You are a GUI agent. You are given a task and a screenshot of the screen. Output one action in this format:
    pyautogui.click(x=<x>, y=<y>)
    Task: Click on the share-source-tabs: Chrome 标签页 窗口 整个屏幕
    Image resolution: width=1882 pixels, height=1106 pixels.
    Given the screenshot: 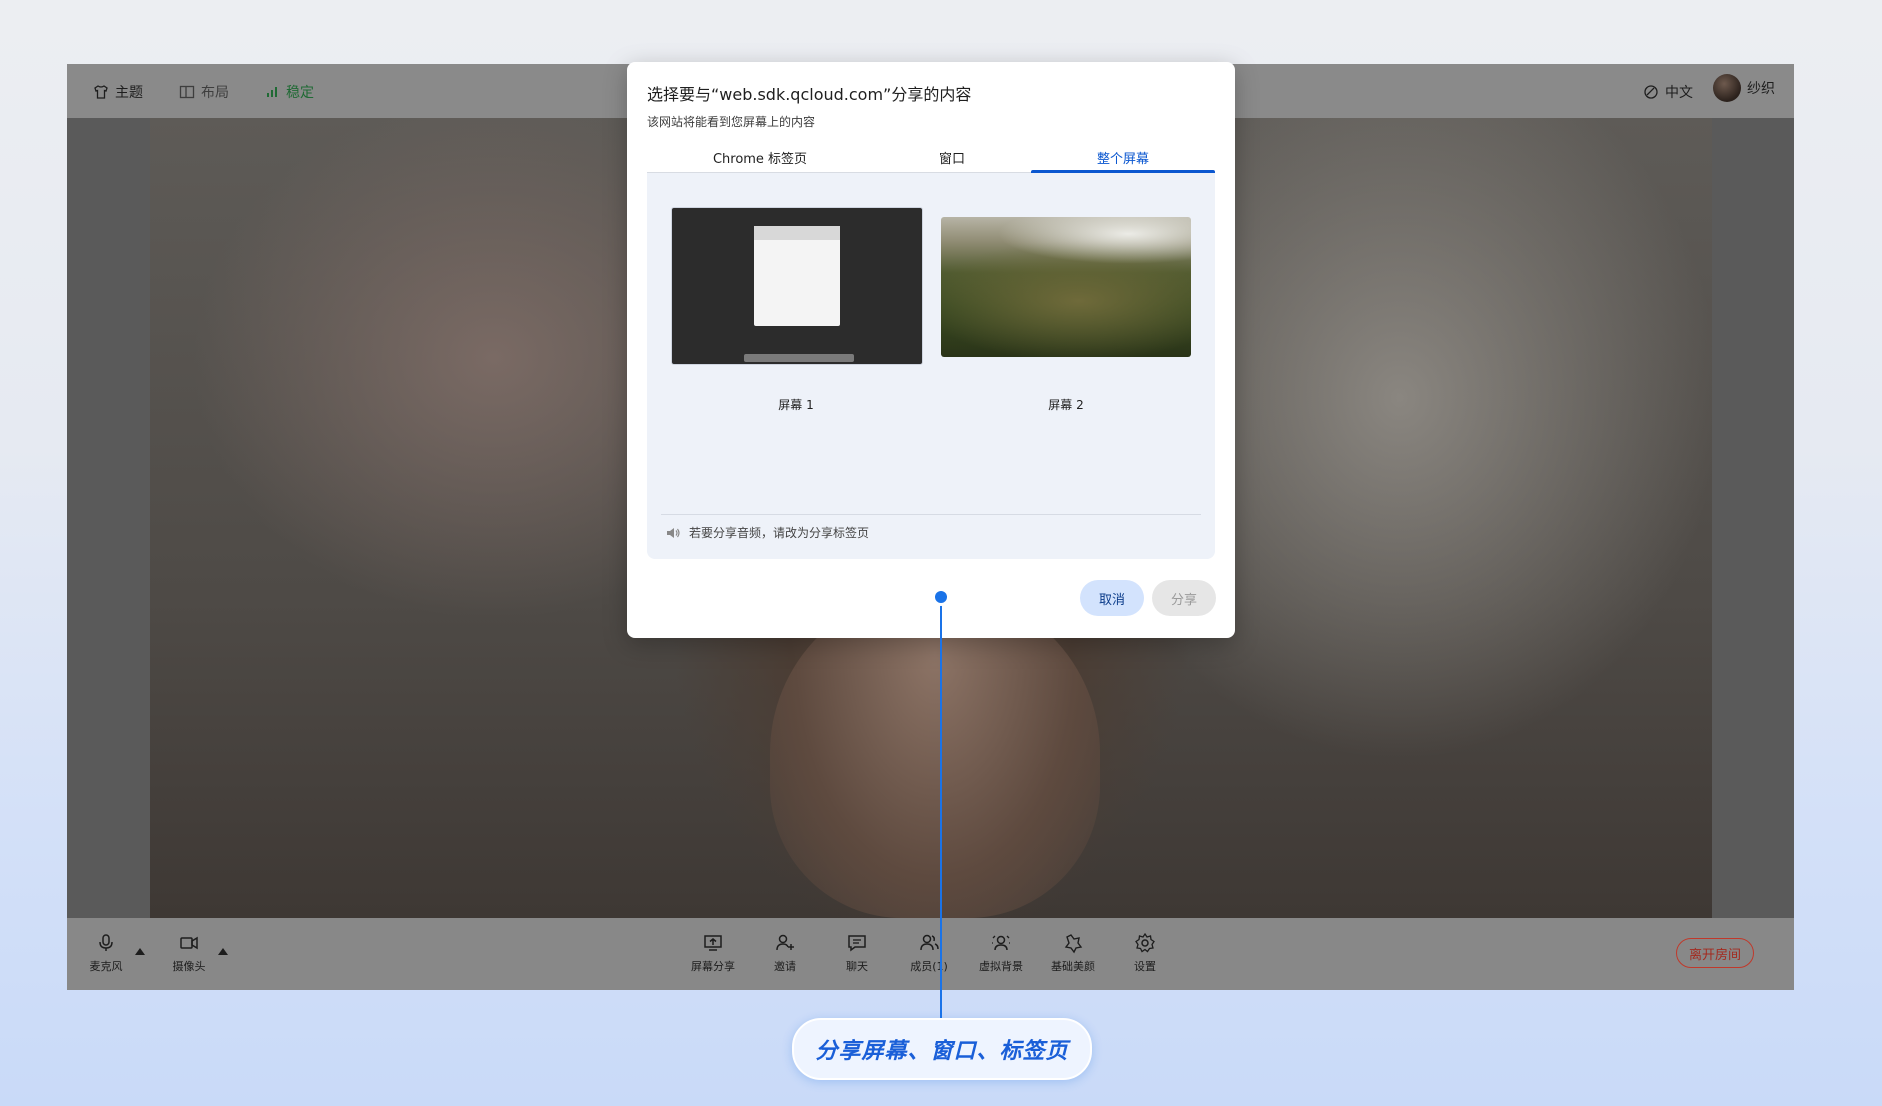 What is the action you would take?
    pyautogui.click(x=931, y=158)
    